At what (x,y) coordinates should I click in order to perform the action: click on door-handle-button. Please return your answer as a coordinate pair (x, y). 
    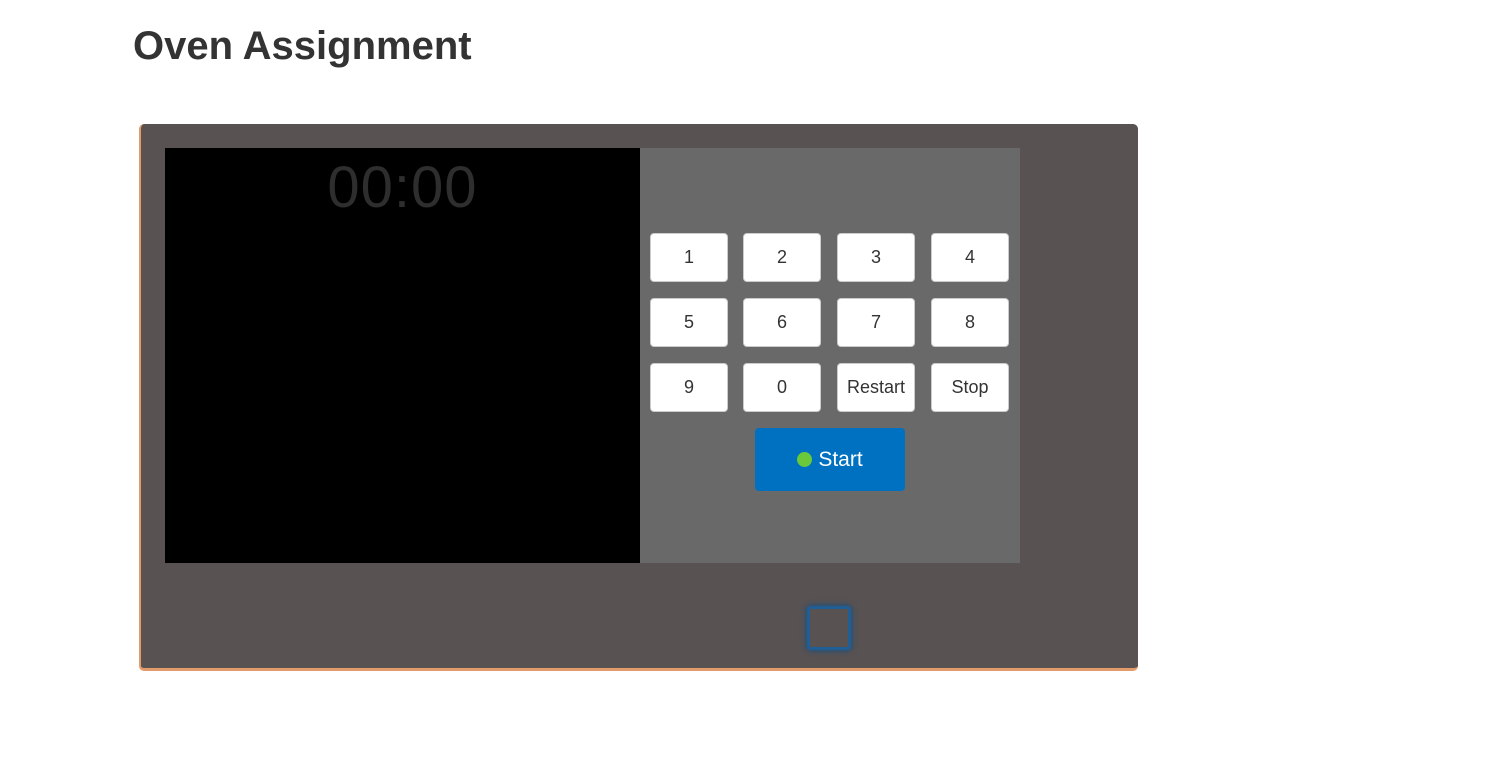
    Looking at the image, I should click on (829, 628).